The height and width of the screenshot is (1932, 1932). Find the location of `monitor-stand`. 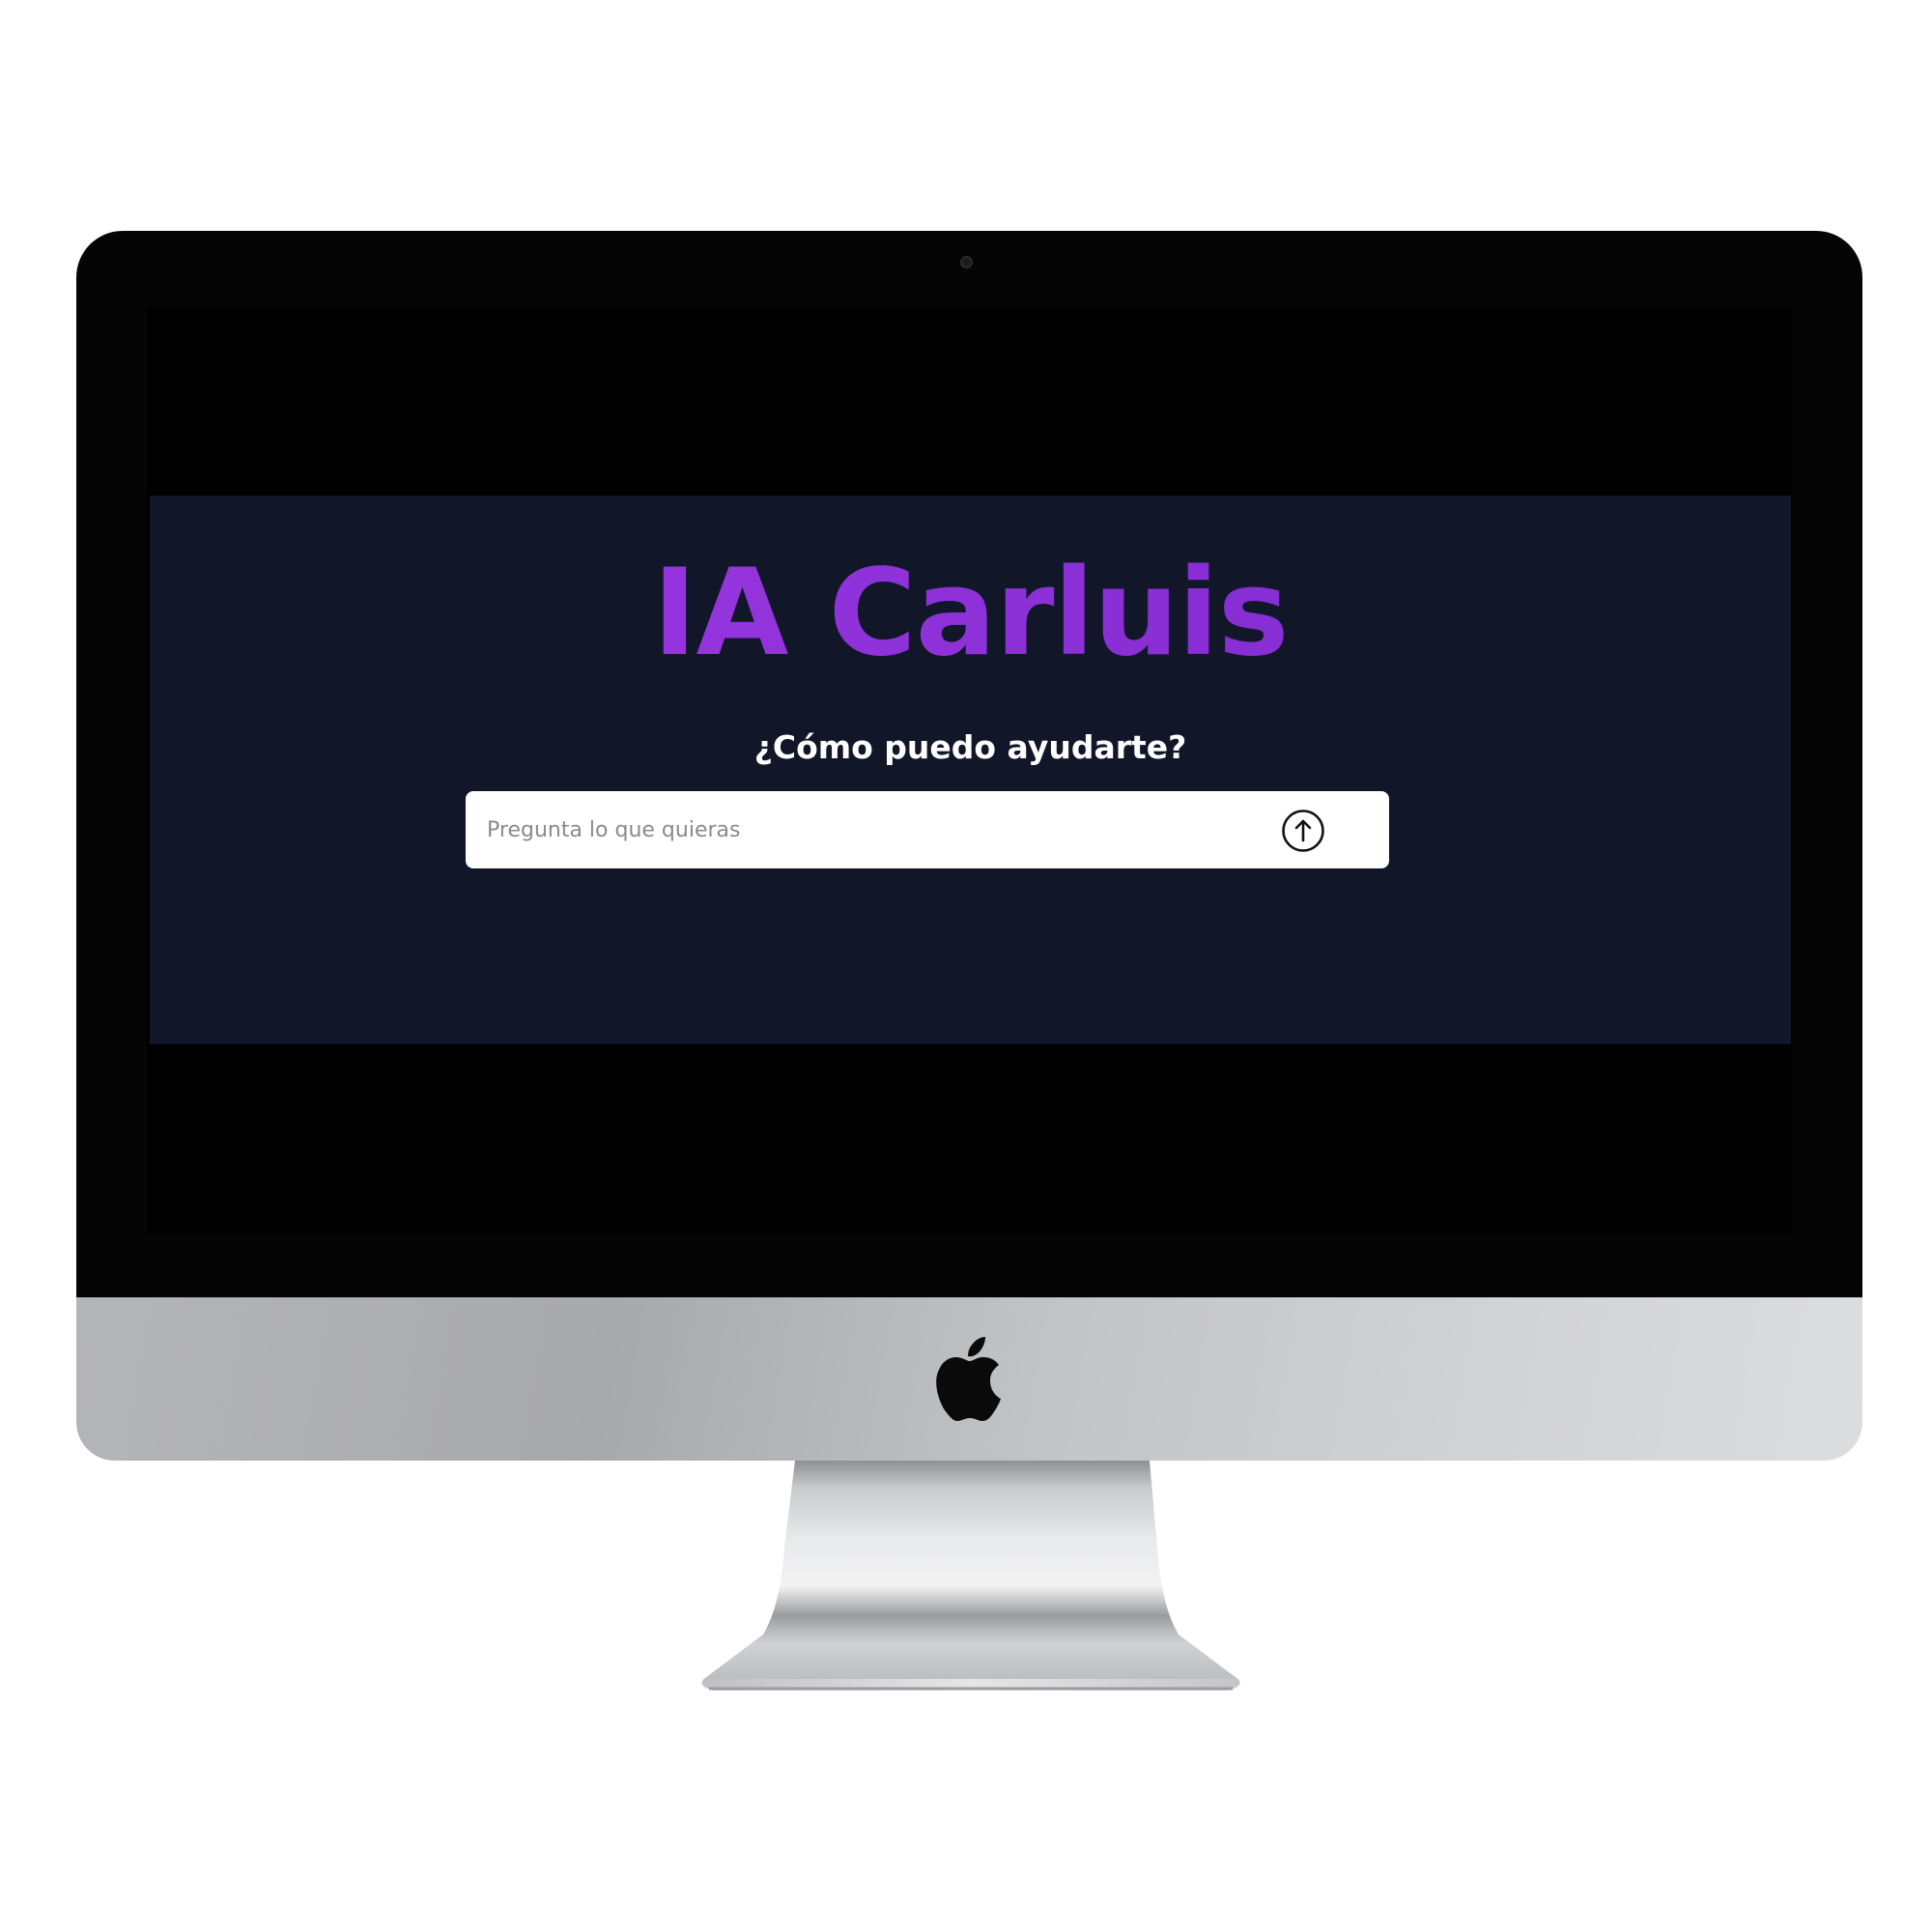

monitor-stand is located at coordinates (970, 1575).